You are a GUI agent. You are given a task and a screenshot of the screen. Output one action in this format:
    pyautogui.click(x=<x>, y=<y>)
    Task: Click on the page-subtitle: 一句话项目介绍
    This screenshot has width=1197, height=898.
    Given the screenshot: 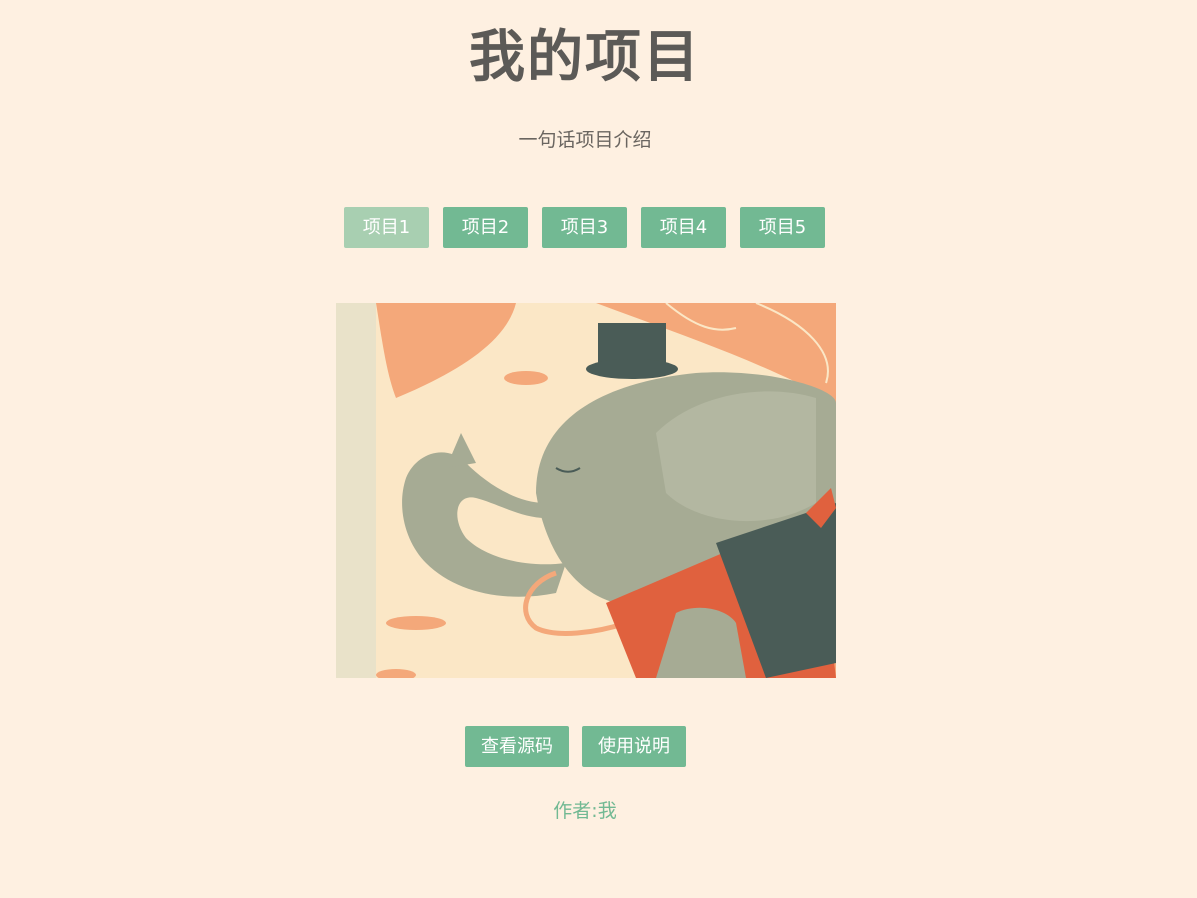 What is the action you would take?
    pyautogui.click(x=585, y=140)
    